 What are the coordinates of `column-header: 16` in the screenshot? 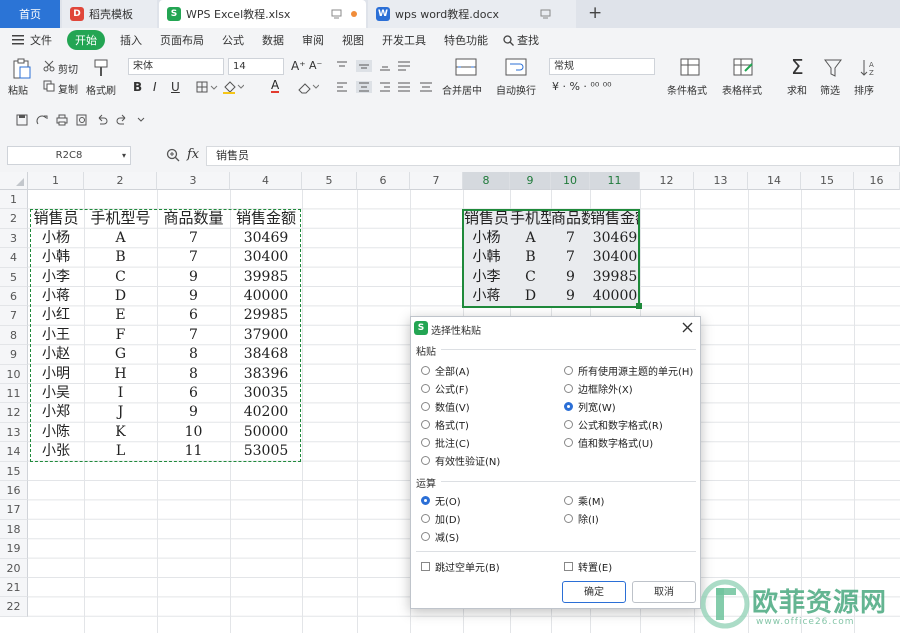 It's located at (877, 181).